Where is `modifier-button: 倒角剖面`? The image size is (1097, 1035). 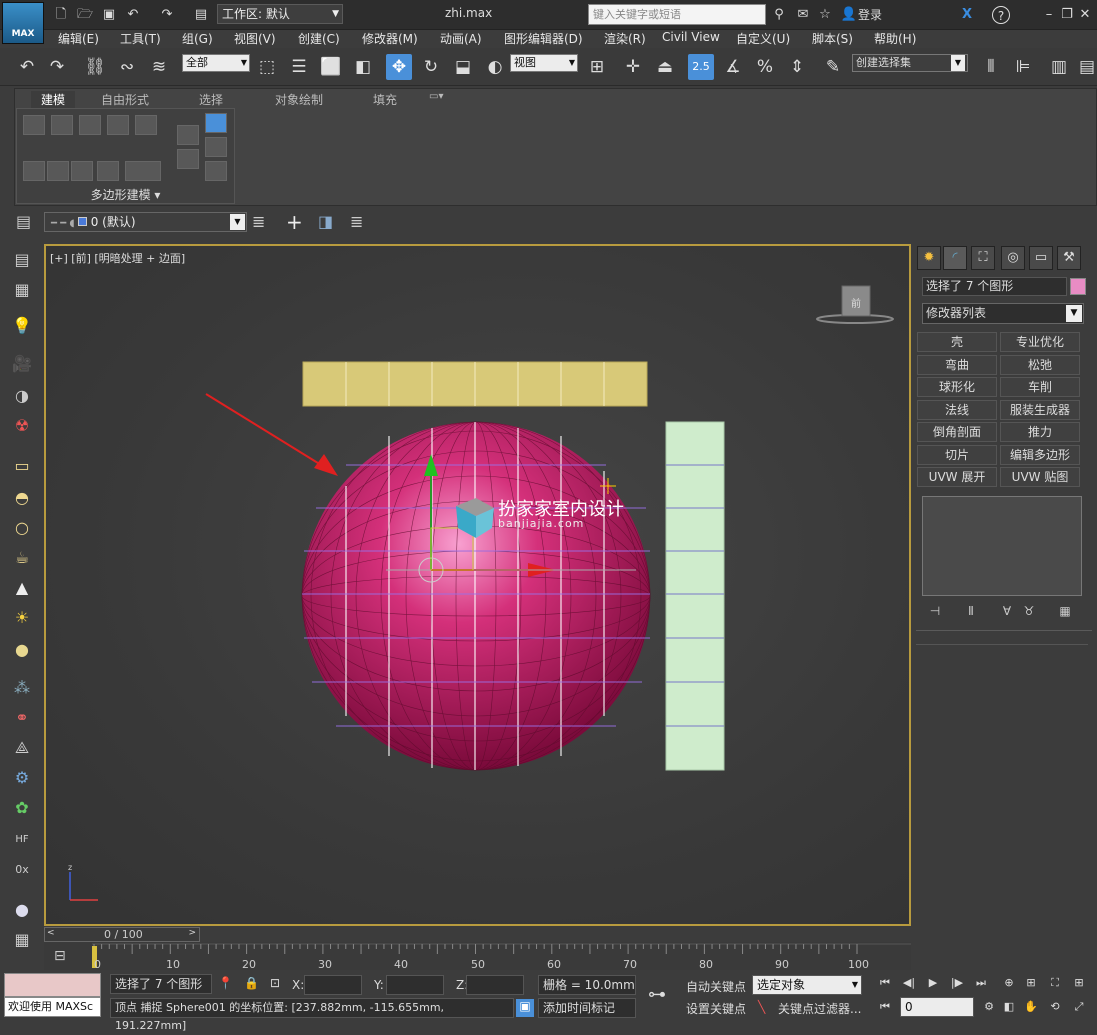
modifier-button: 倒角剖面 is located at coordinates (957, 432).